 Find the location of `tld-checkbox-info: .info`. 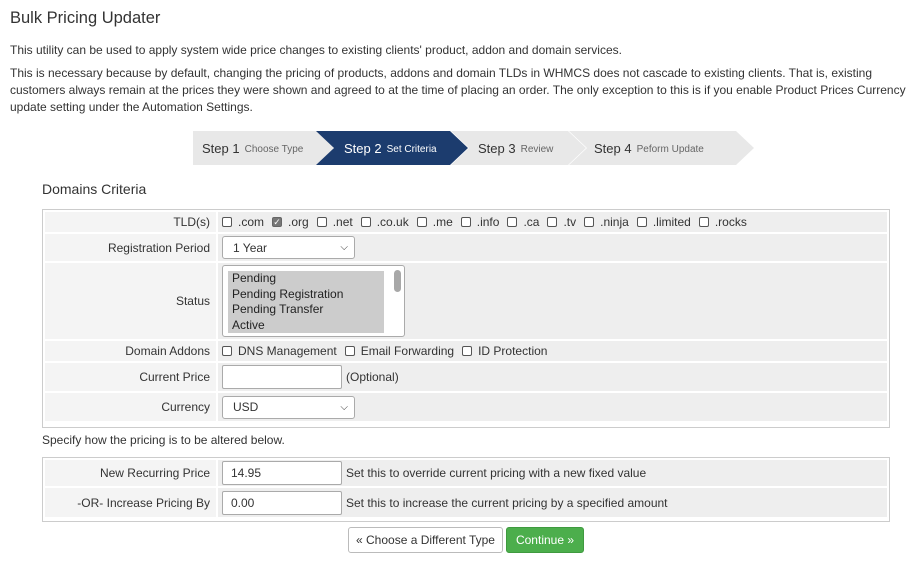

tld-checkbox-info: .info is located at coordinates (480, 222).